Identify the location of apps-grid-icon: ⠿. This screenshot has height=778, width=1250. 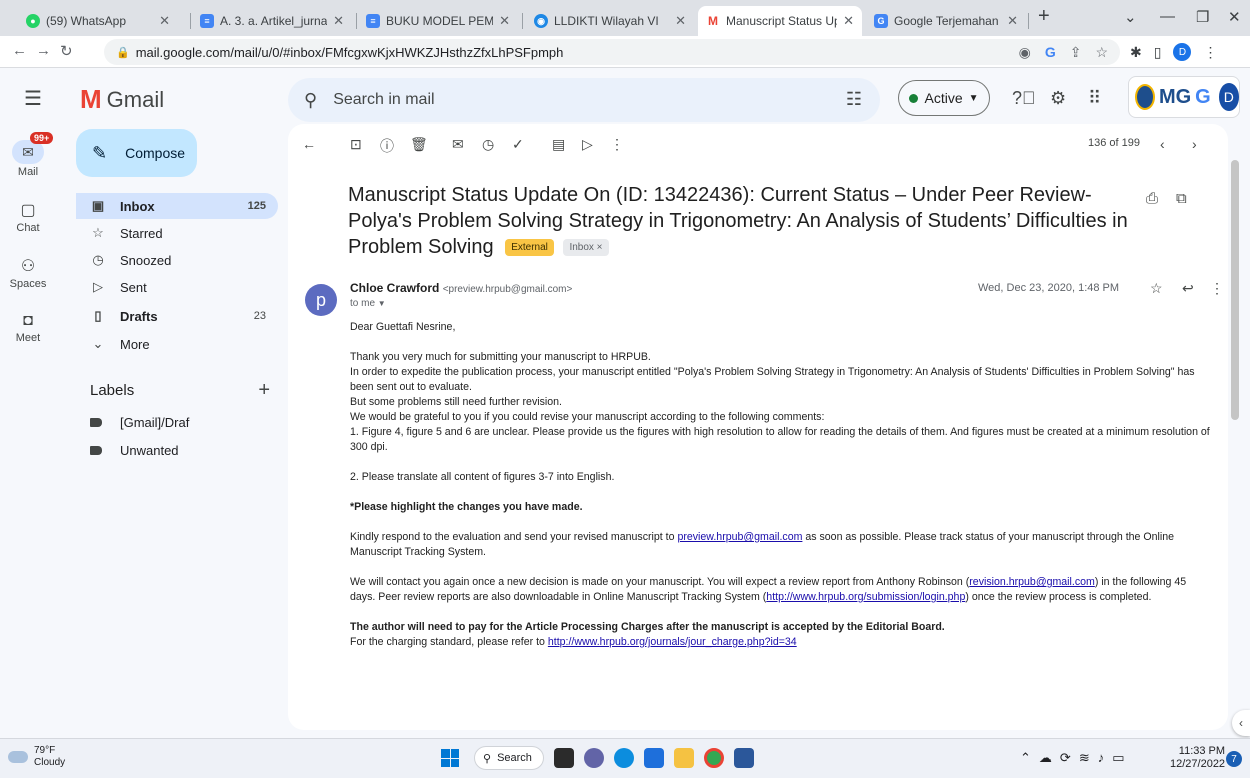
(1094, 98).